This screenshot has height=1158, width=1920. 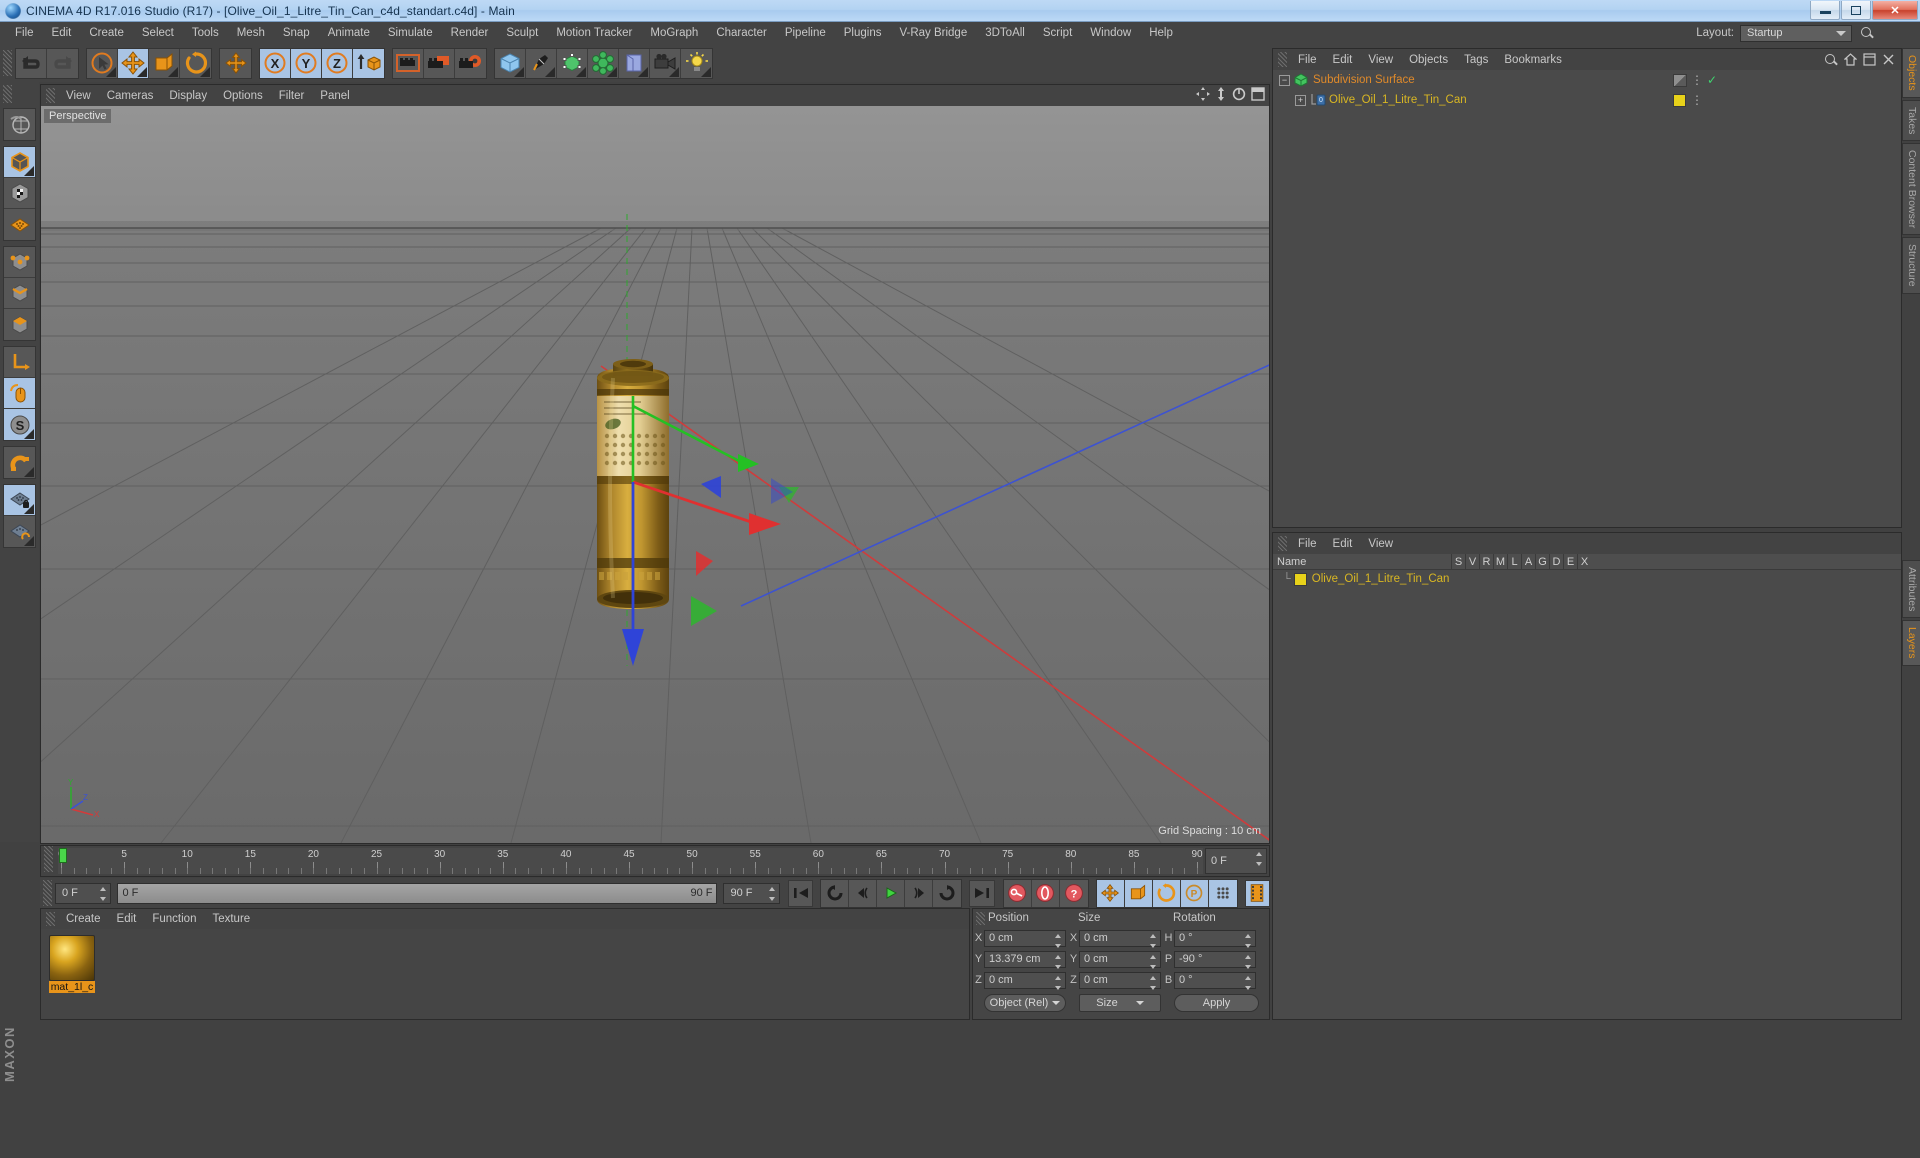 What do you see at coordinates (572, 63) in the screenshot?
I see `generator-button` at bounding box center [572, 63].